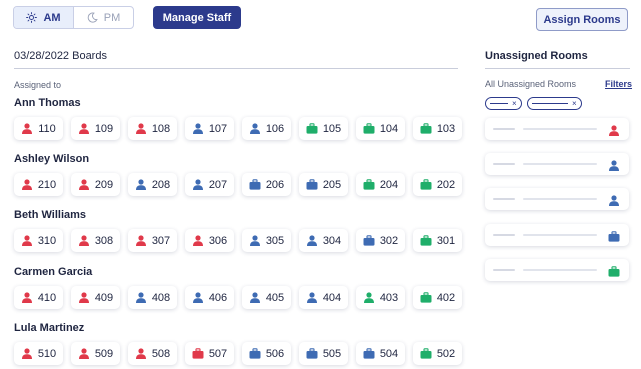  Describe the element at coordinates (161, 184) in the screenshot. I see `room-number: 208` at that location.